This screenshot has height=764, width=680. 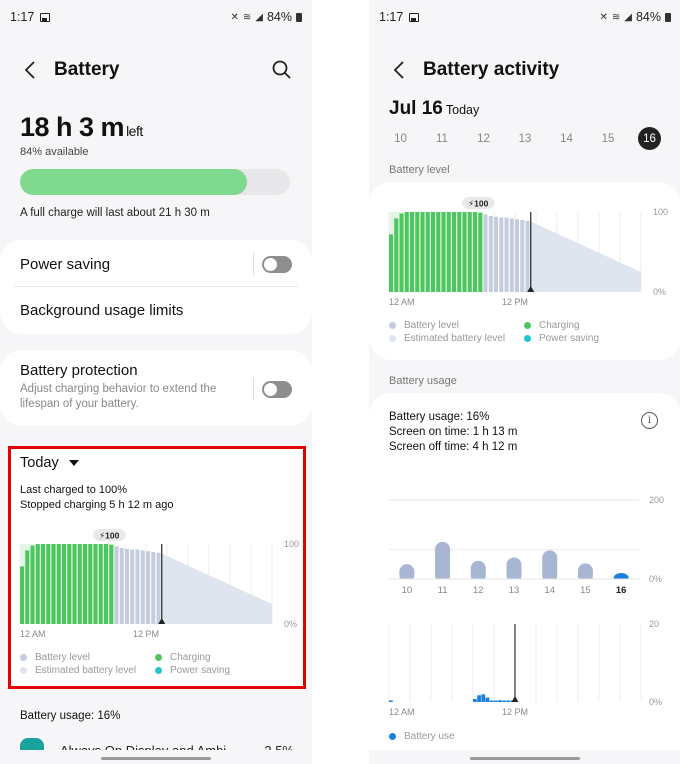 I want to click on date-title: Jul 16 Today, so click(x=434, y=109).